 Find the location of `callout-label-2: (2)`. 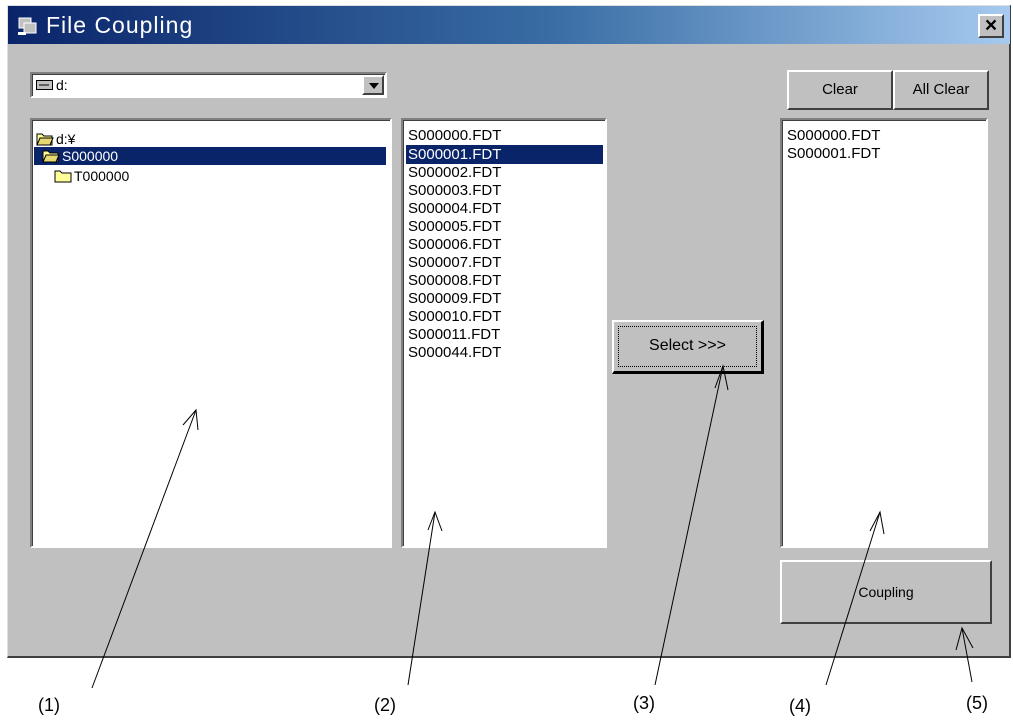

callout-label-2: (2) is located at coordinates (385, 705).